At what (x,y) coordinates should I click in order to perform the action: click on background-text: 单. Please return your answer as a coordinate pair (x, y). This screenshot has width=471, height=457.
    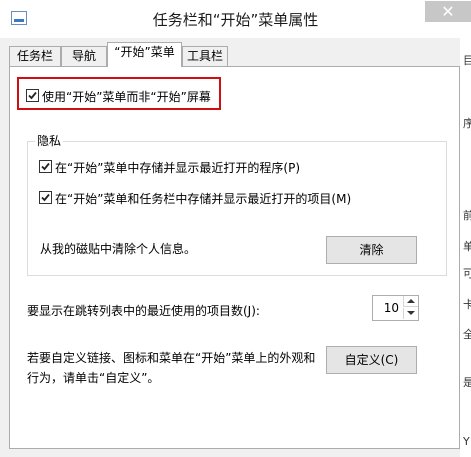
    Looking at the image, I should click on (467, 246).